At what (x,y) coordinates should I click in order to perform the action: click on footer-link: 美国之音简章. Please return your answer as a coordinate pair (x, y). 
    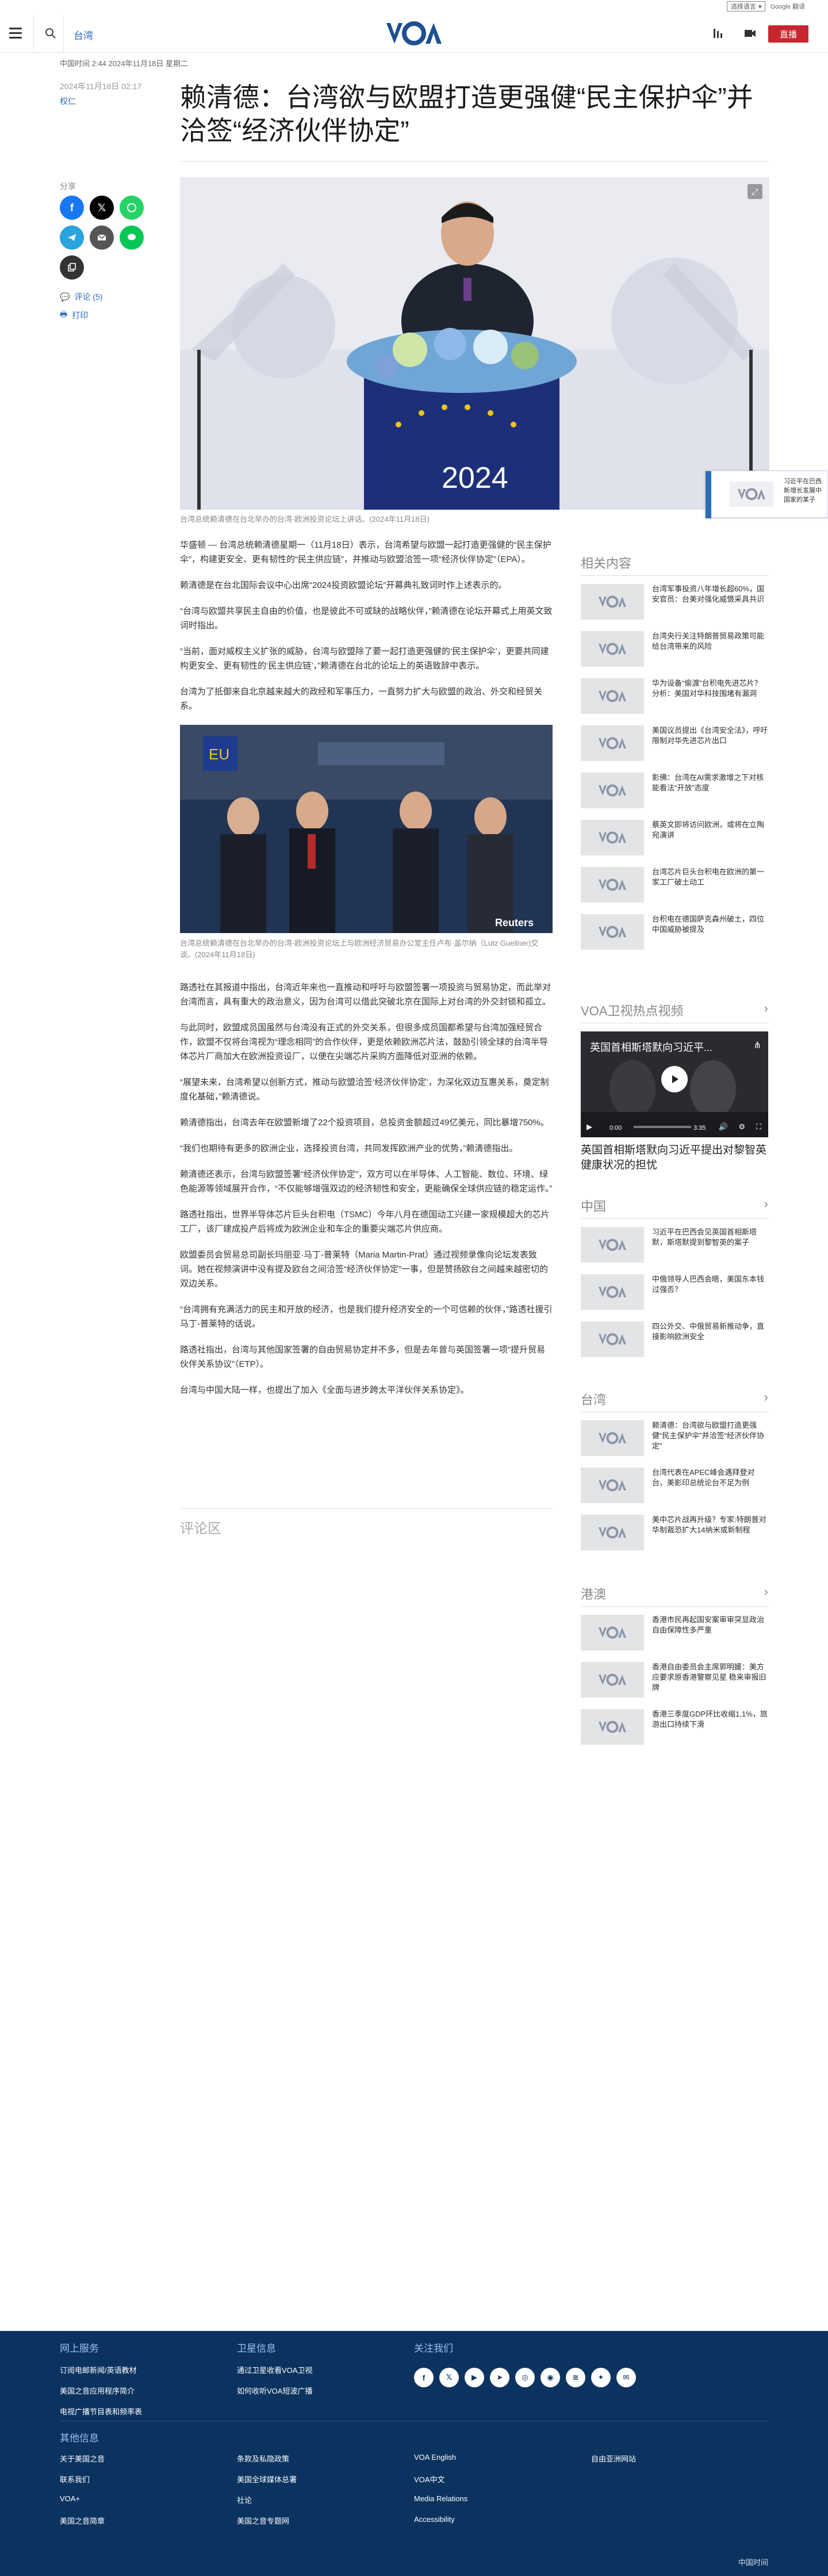
    Looking at the image, I should click on (82, 2520).